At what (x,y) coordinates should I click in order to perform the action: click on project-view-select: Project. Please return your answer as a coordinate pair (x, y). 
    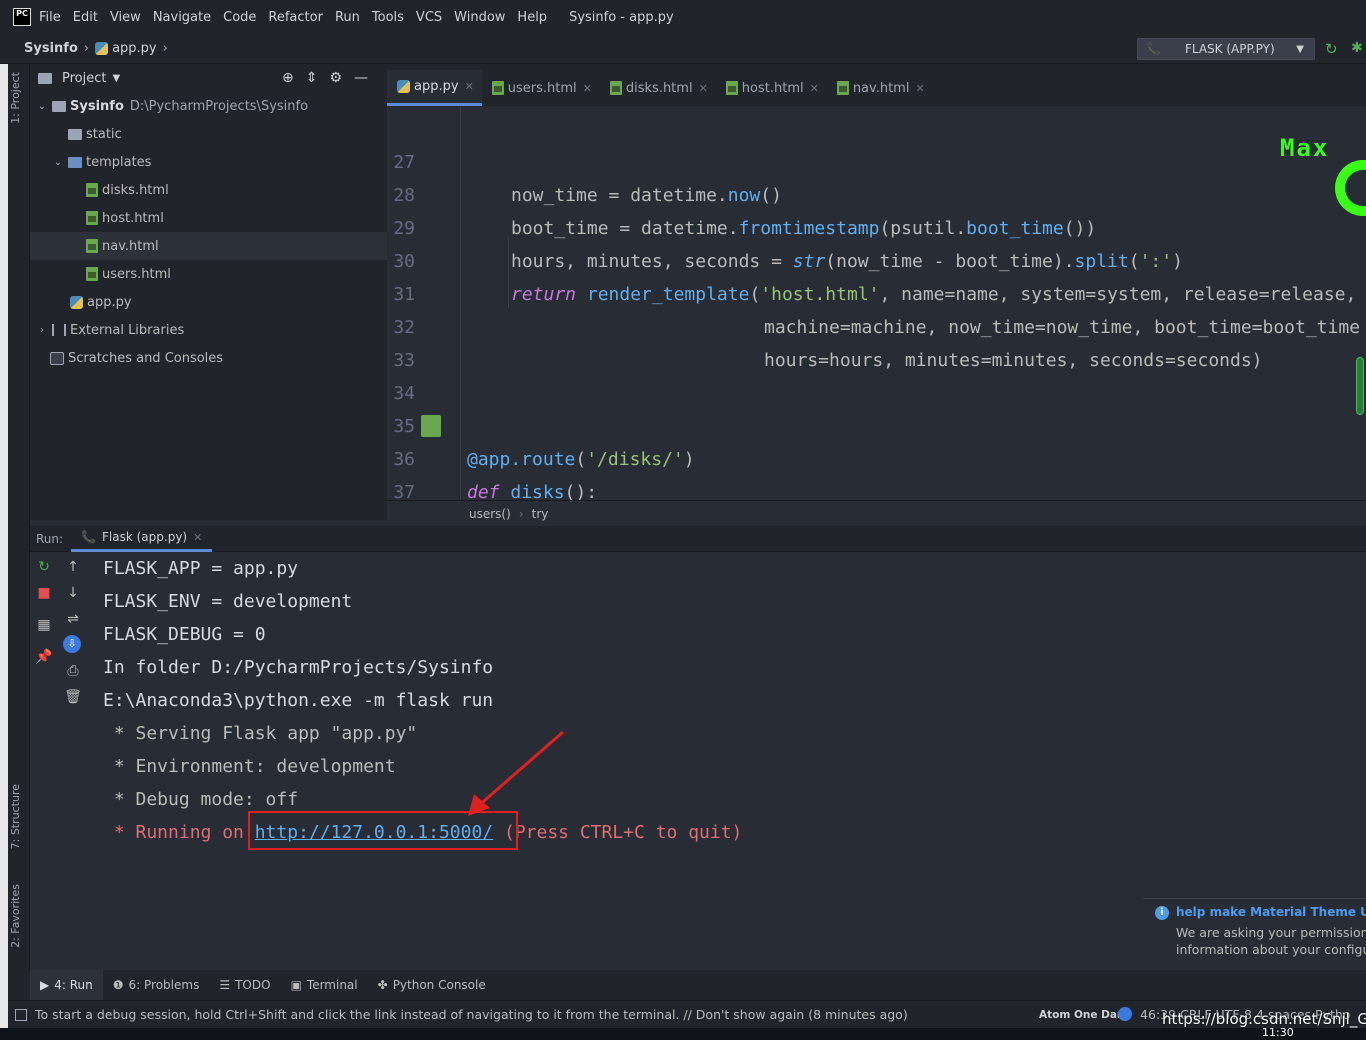
    Looking at the image, I should click on (84, 78).